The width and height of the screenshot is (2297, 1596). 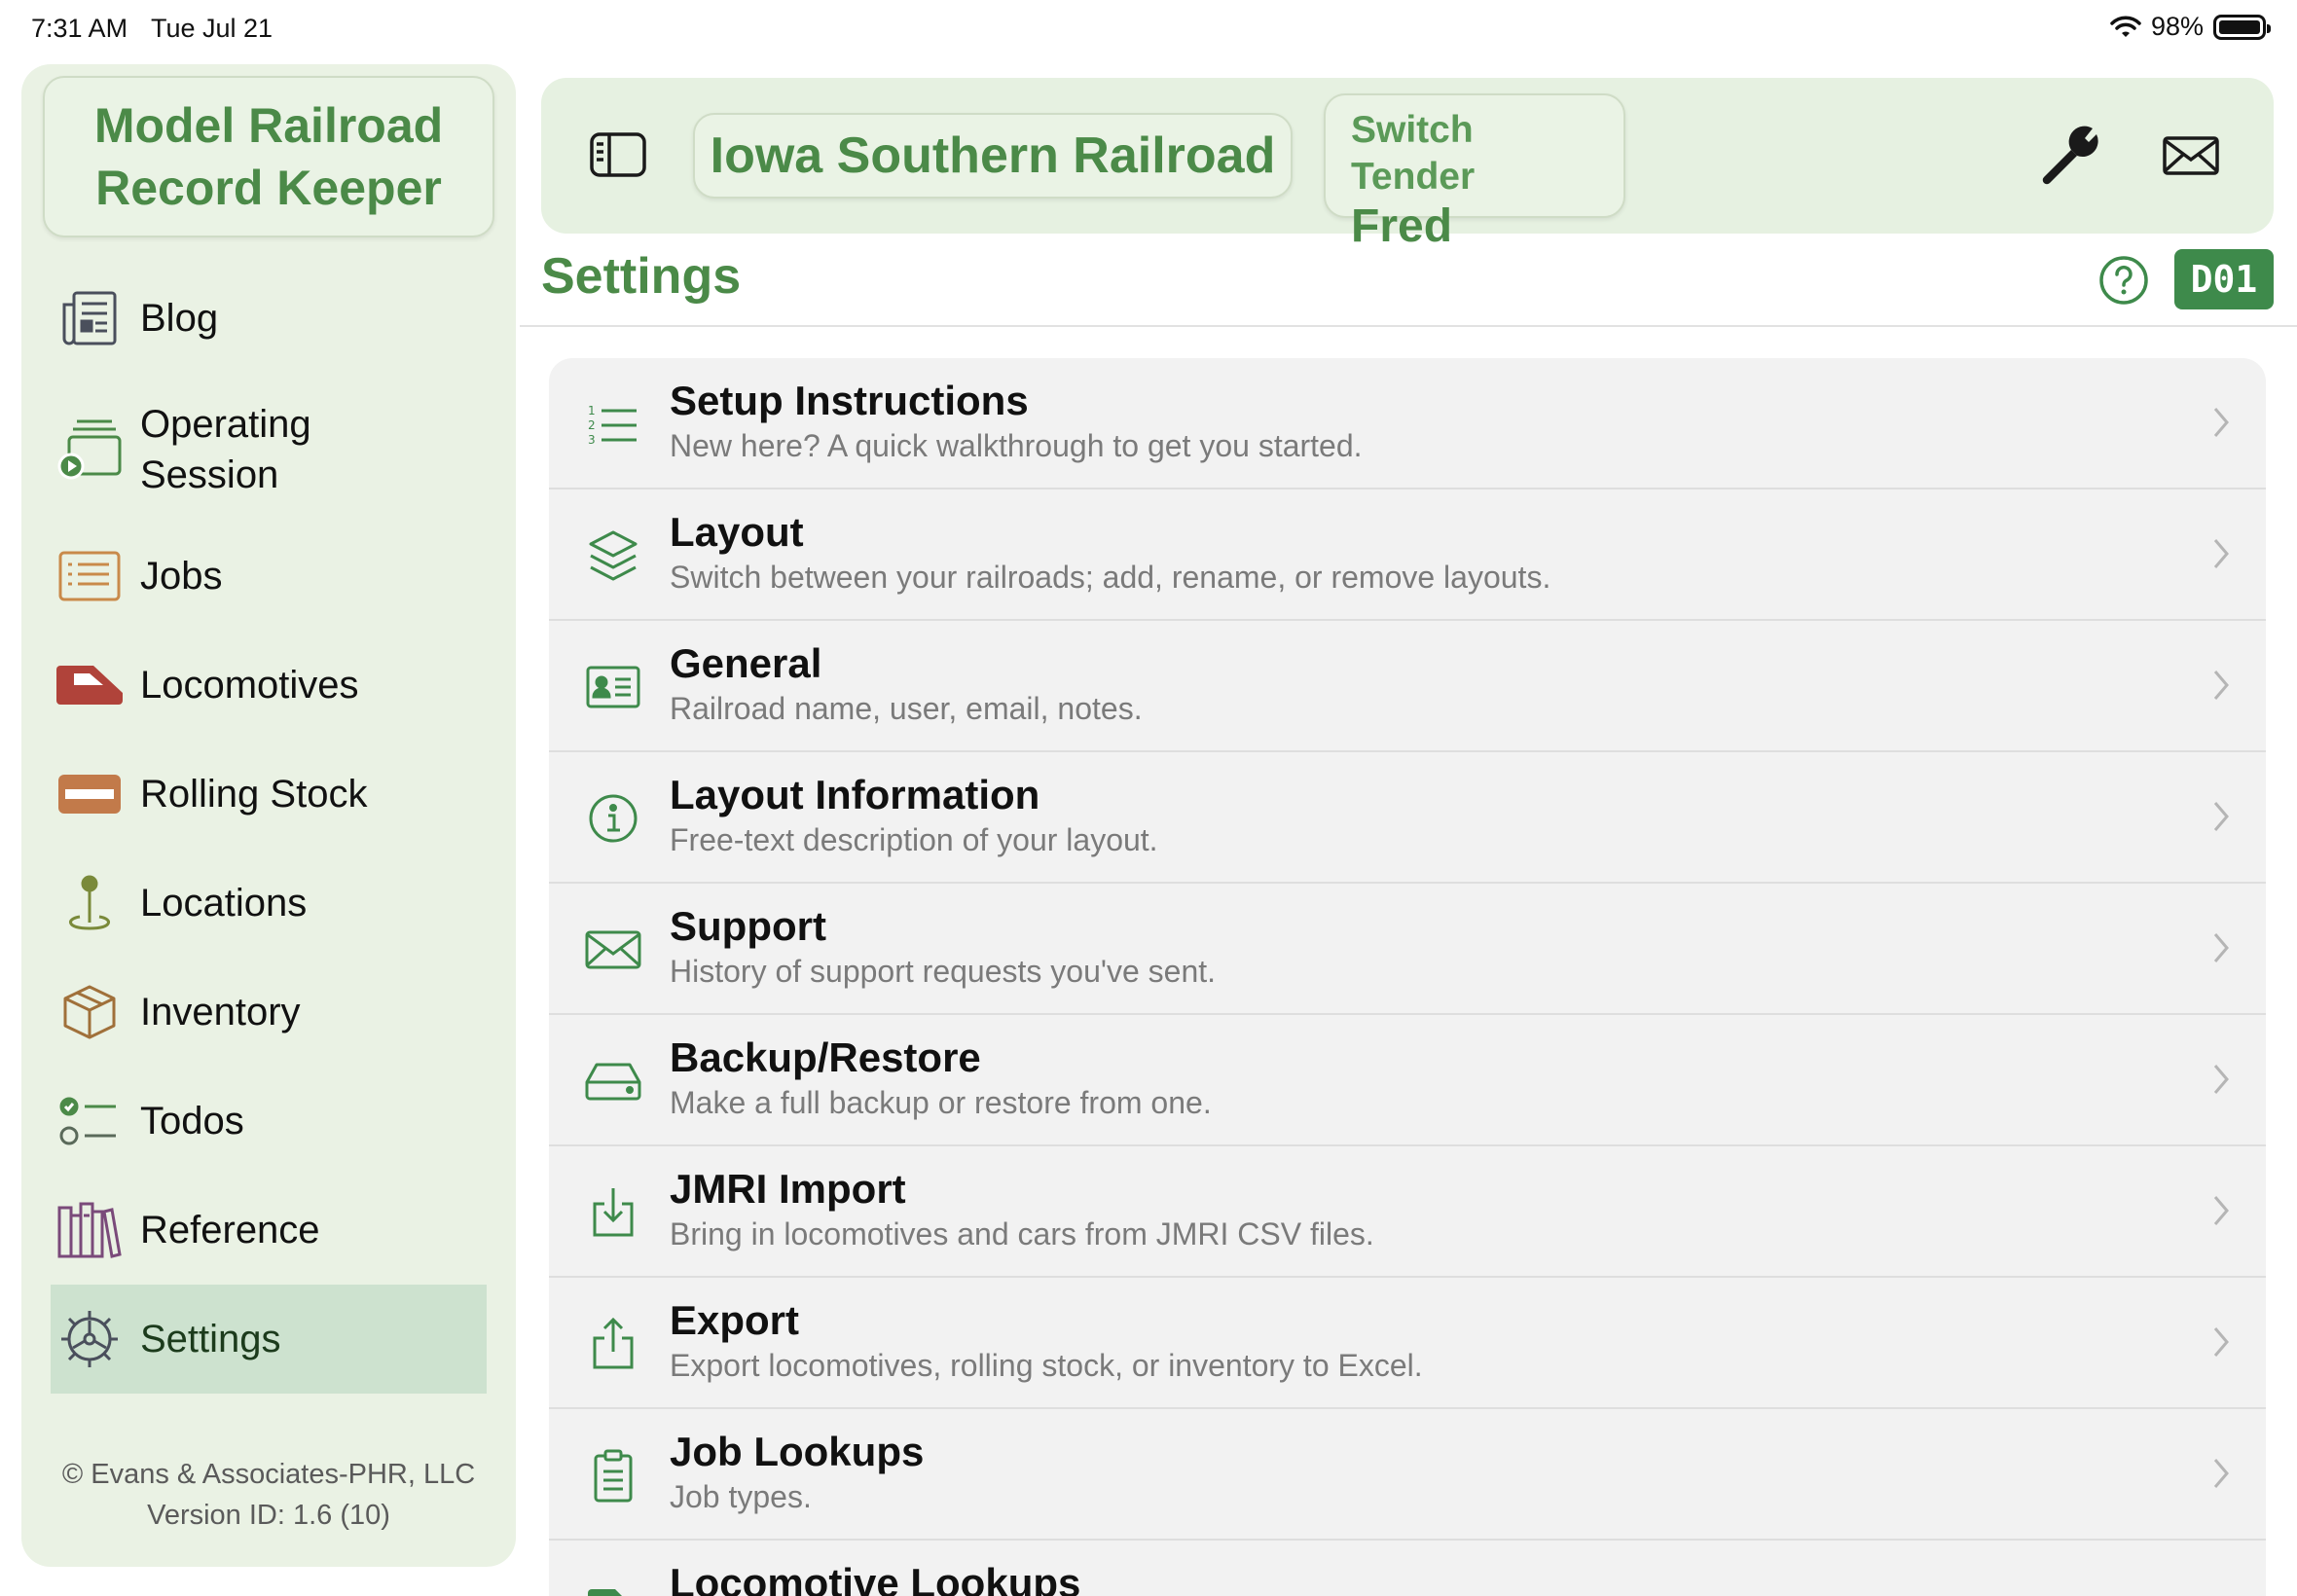 I want to click on map-pin-icon, so click(x=89, y=902).